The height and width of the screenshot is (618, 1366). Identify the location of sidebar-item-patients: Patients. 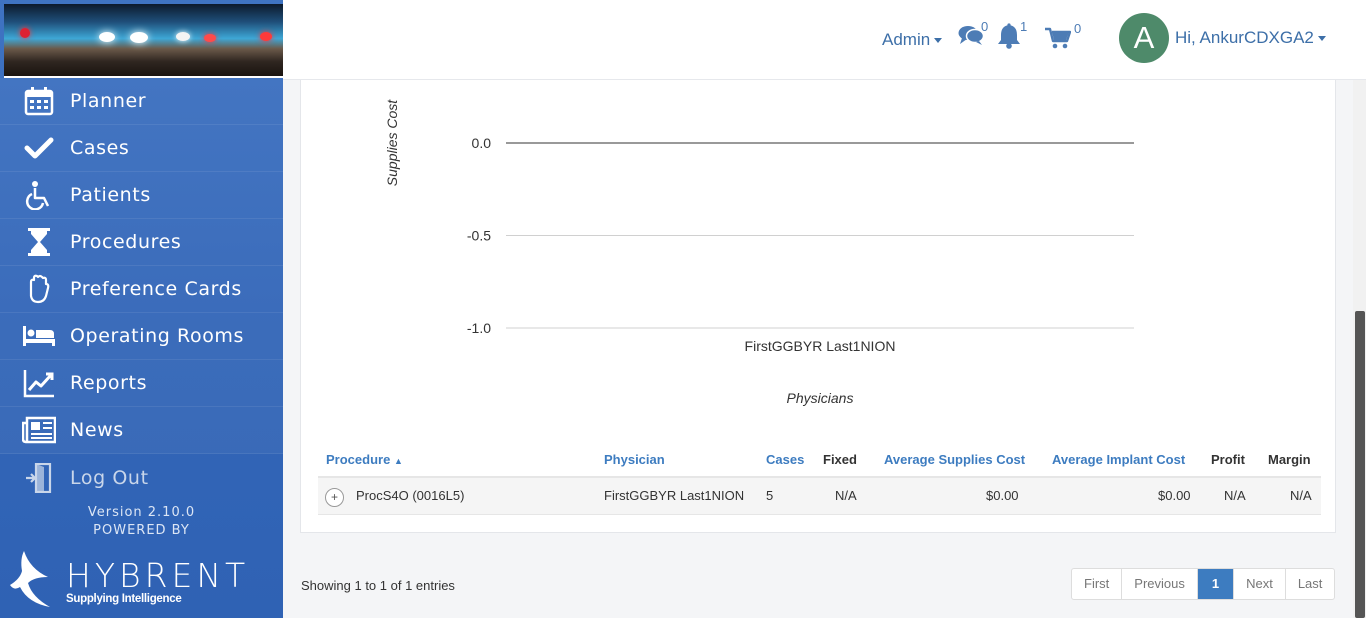
(141, 195).